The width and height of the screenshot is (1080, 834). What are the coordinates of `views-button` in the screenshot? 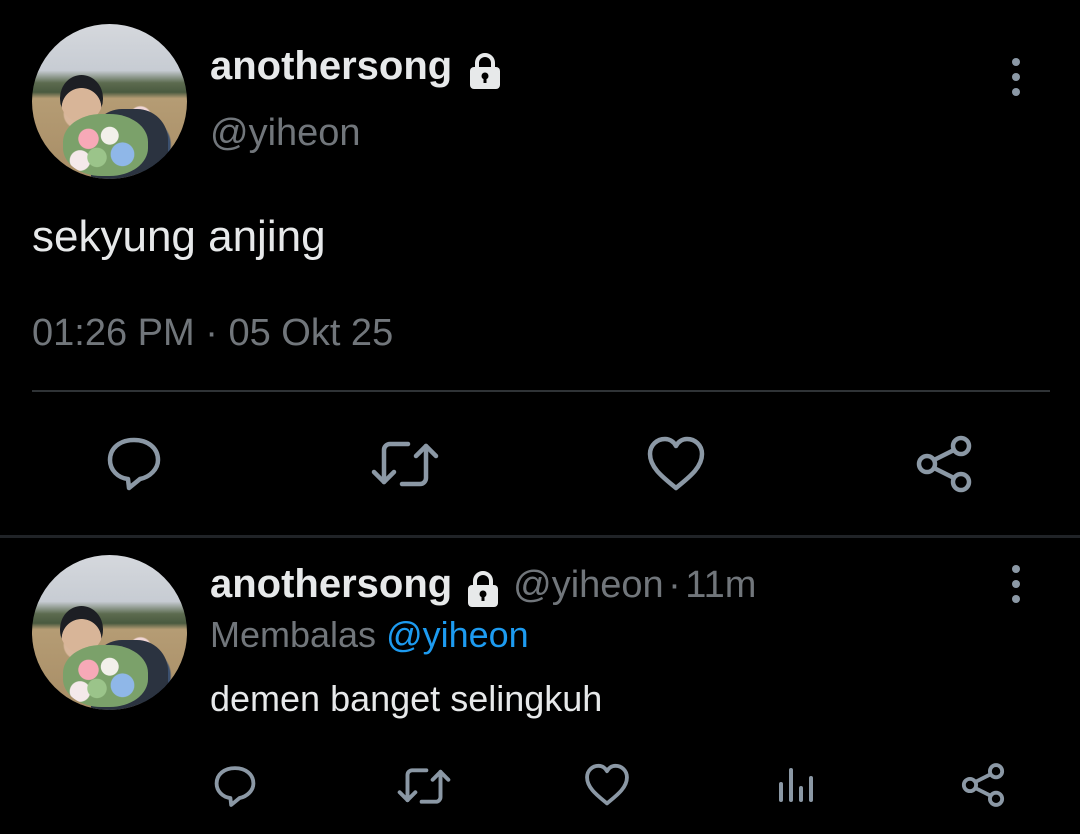 It's located at (796, 785).